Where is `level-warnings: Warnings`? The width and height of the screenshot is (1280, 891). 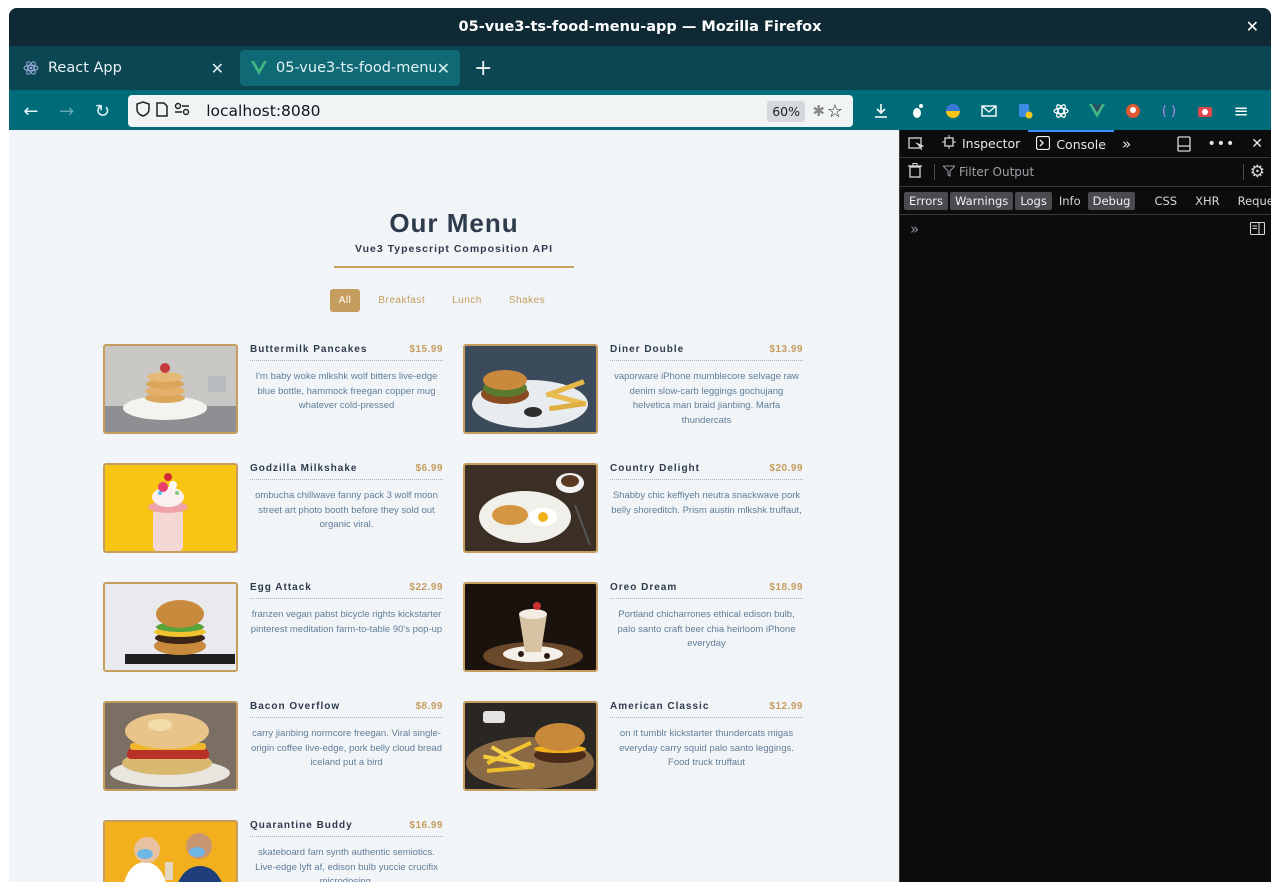 level-warnings: Warnings is located at coordinates (982, 200).